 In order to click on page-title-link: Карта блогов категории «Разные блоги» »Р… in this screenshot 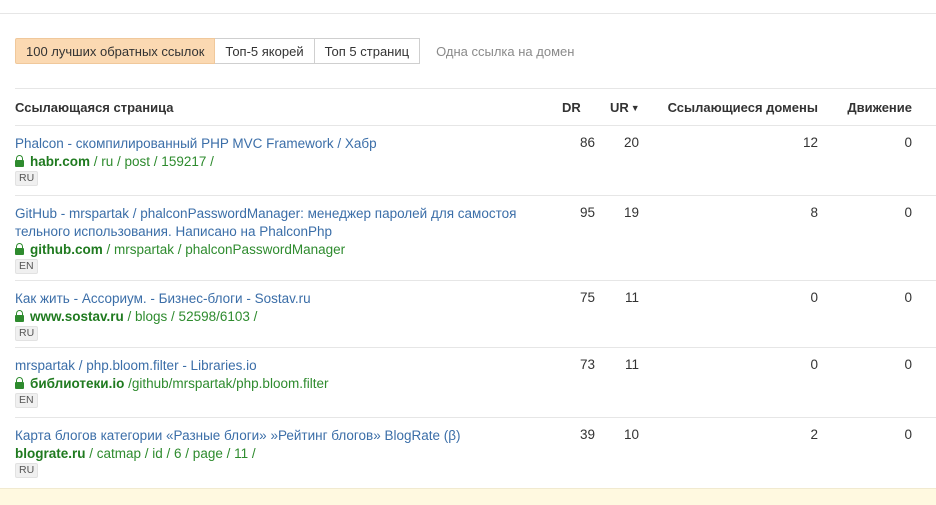, I will do `click(280, 436)`.